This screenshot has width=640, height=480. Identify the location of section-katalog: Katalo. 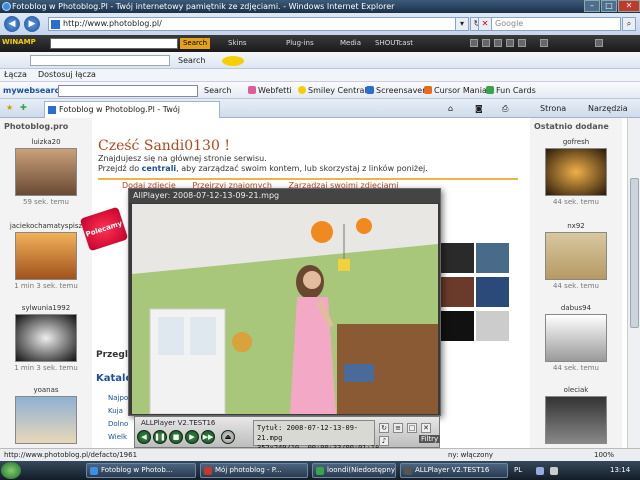
(114, 378).